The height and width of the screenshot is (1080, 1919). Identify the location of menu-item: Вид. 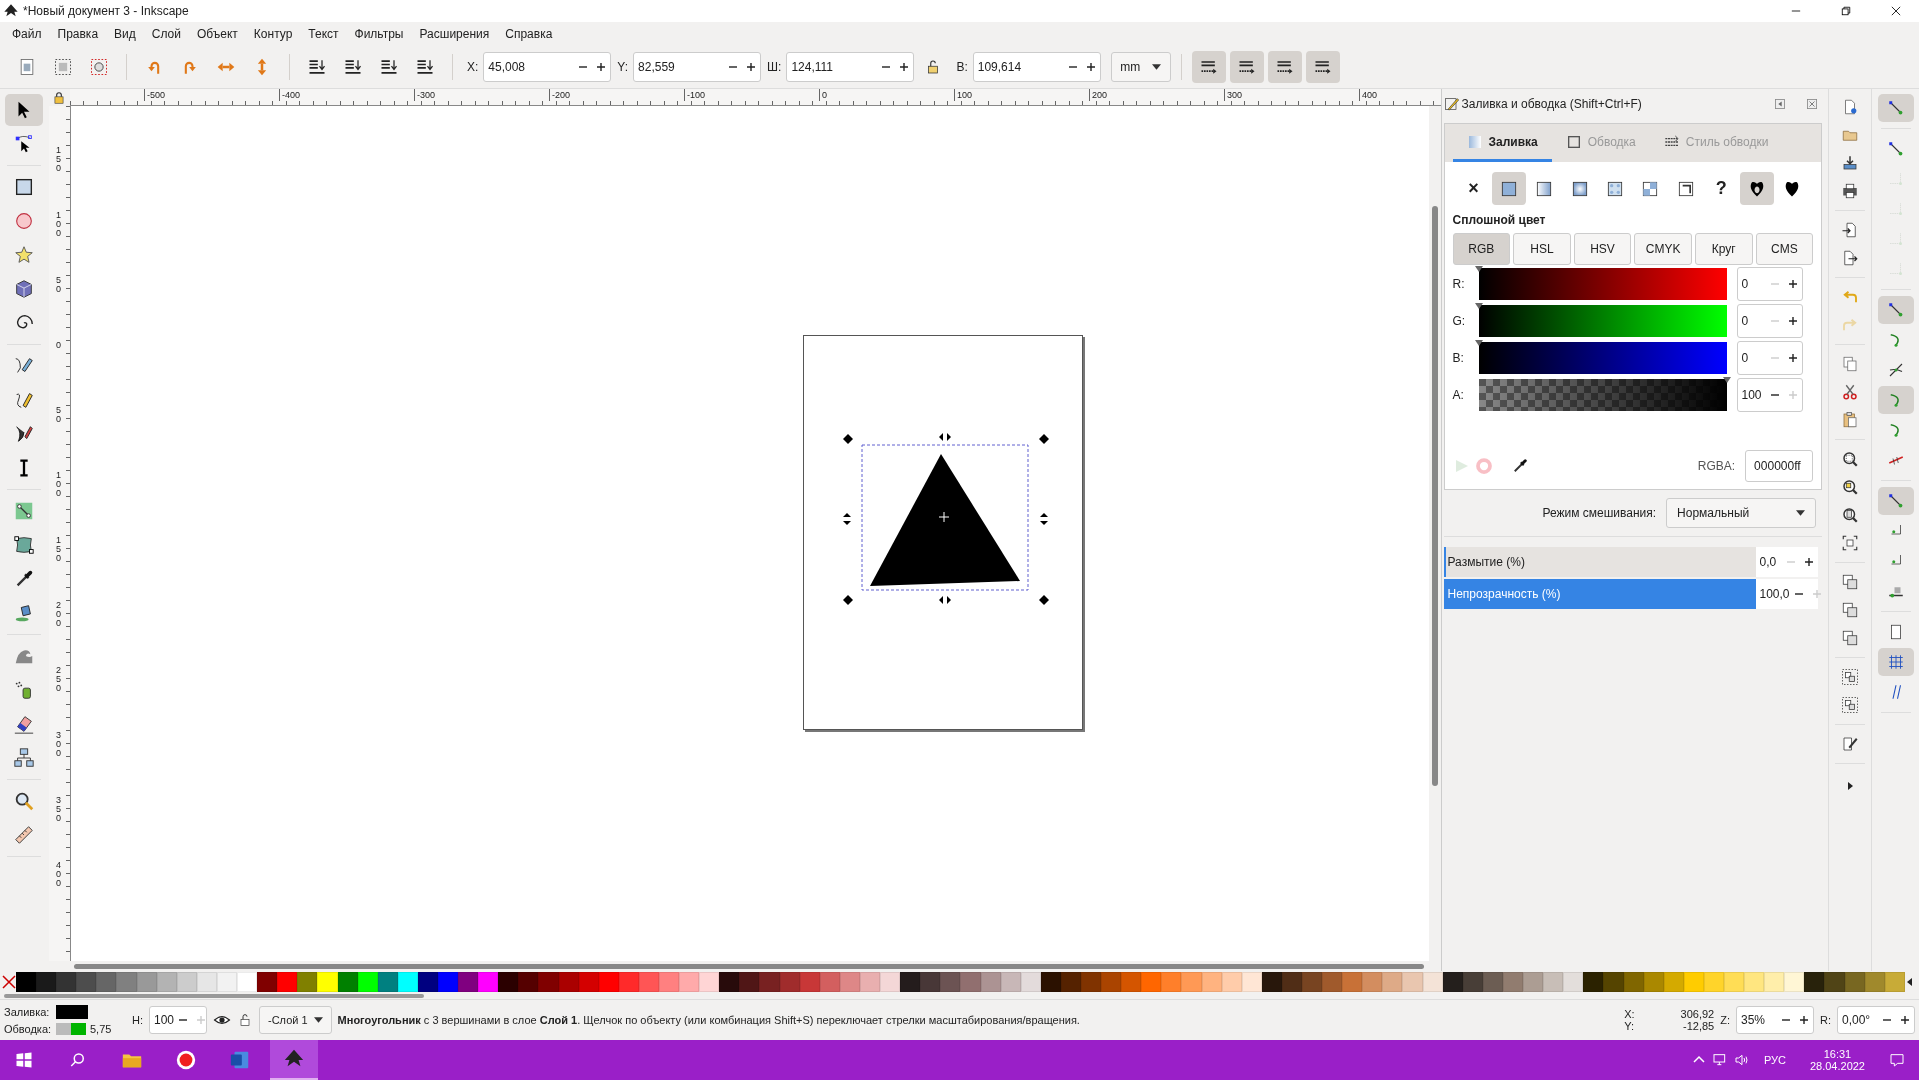
(125, 34).